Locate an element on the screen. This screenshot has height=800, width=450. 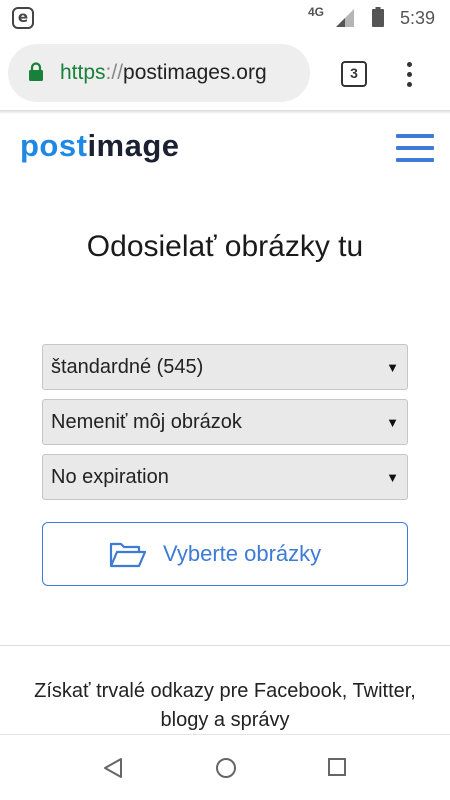
hamburger-menu-icon is located at coordinates (415, 148).